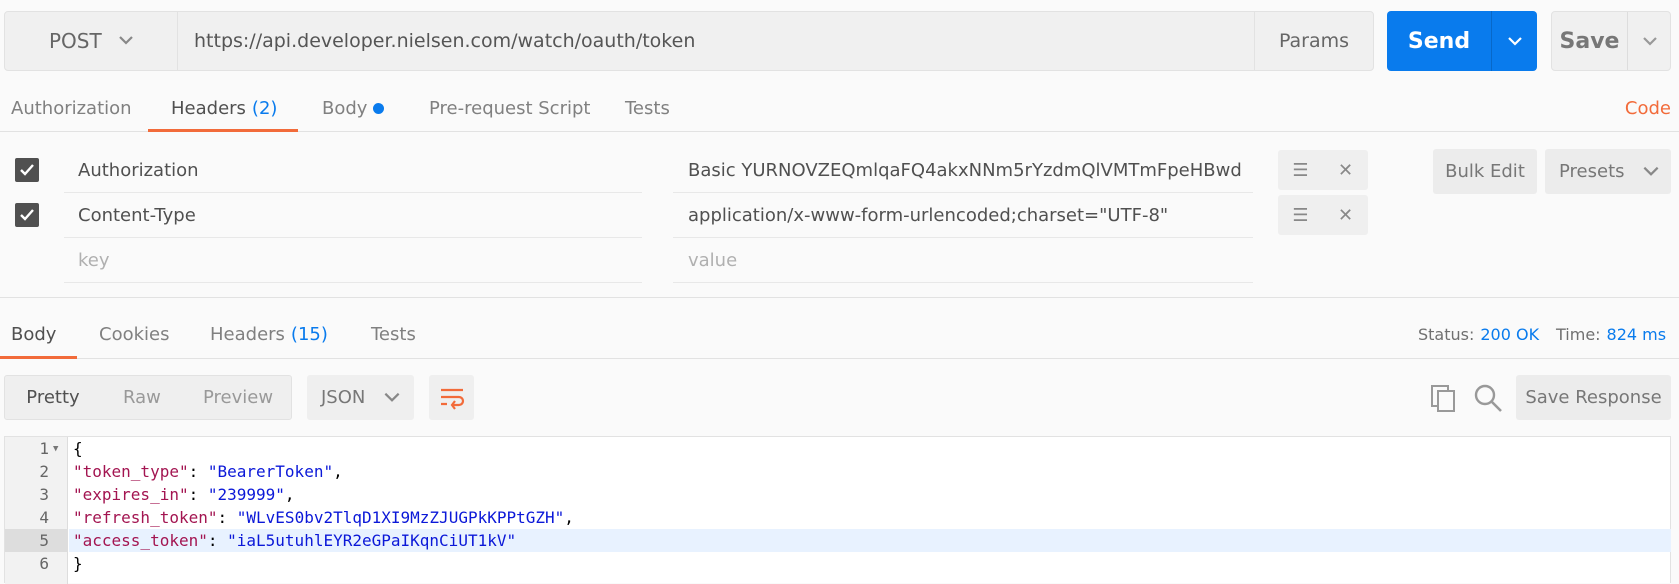 Image resolution: width=1679 pixels, height=584 pixels. Describe the element at coordinates (208, 471) in the screenshot. I see `code-line: "token_type": "BearerToken",` at that location.